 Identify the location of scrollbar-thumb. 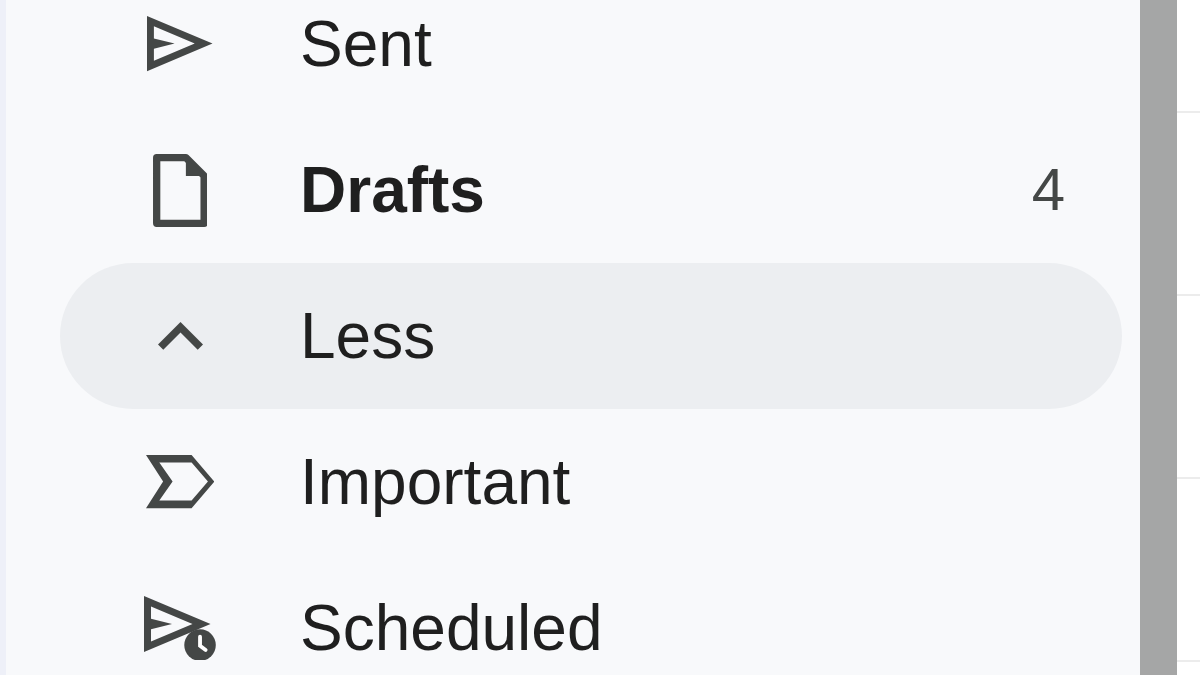
(1158, 337).